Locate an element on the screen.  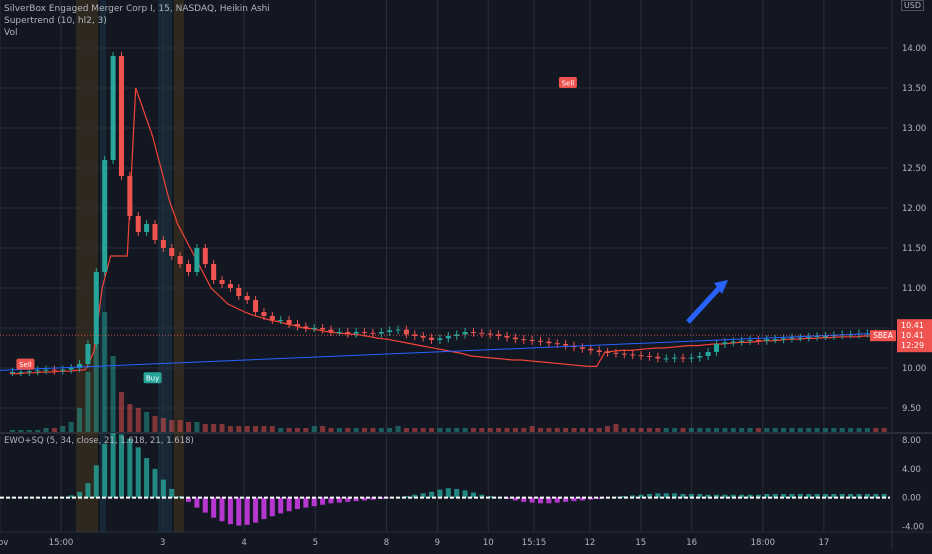
price-tick-label: 13.00 is located at coordinates (914, 129).